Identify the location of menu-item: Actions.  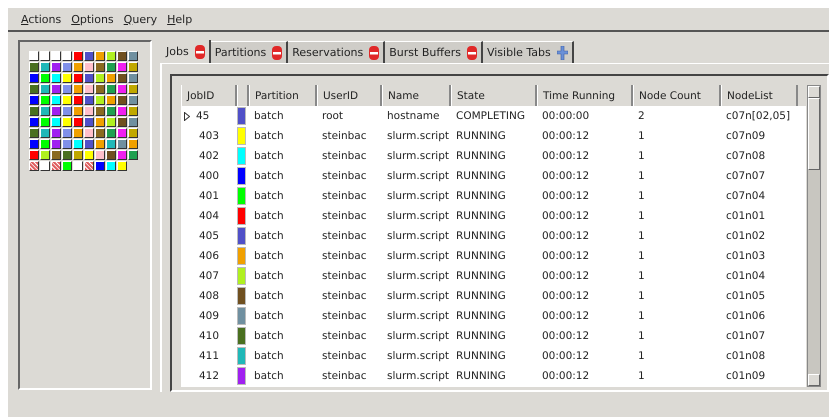
(41, 19).